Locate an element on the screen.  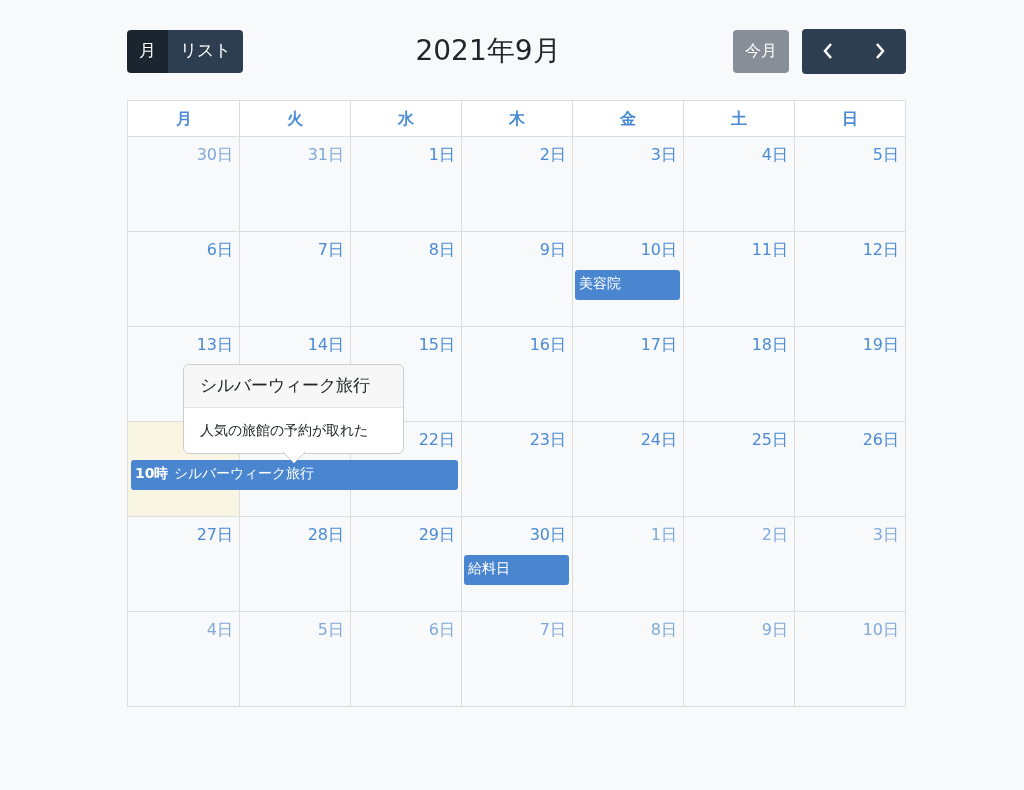
popover-body: 人気の旅館の予約が取れた is located at coordinates (284, 430).